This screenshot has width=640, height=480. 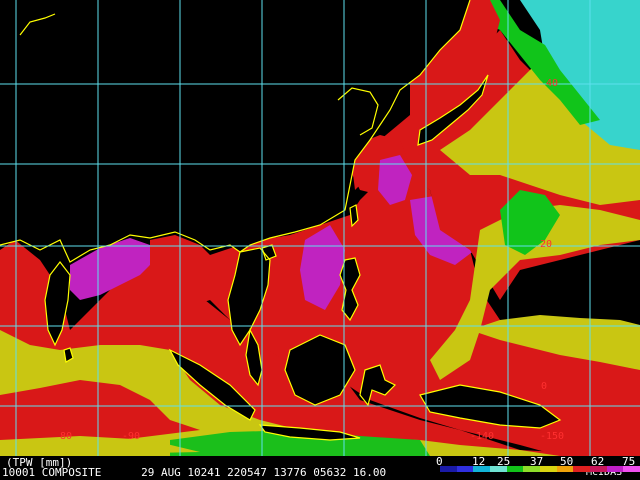 I want to click on lon-label-80: 80, so click(x=66, y=436).